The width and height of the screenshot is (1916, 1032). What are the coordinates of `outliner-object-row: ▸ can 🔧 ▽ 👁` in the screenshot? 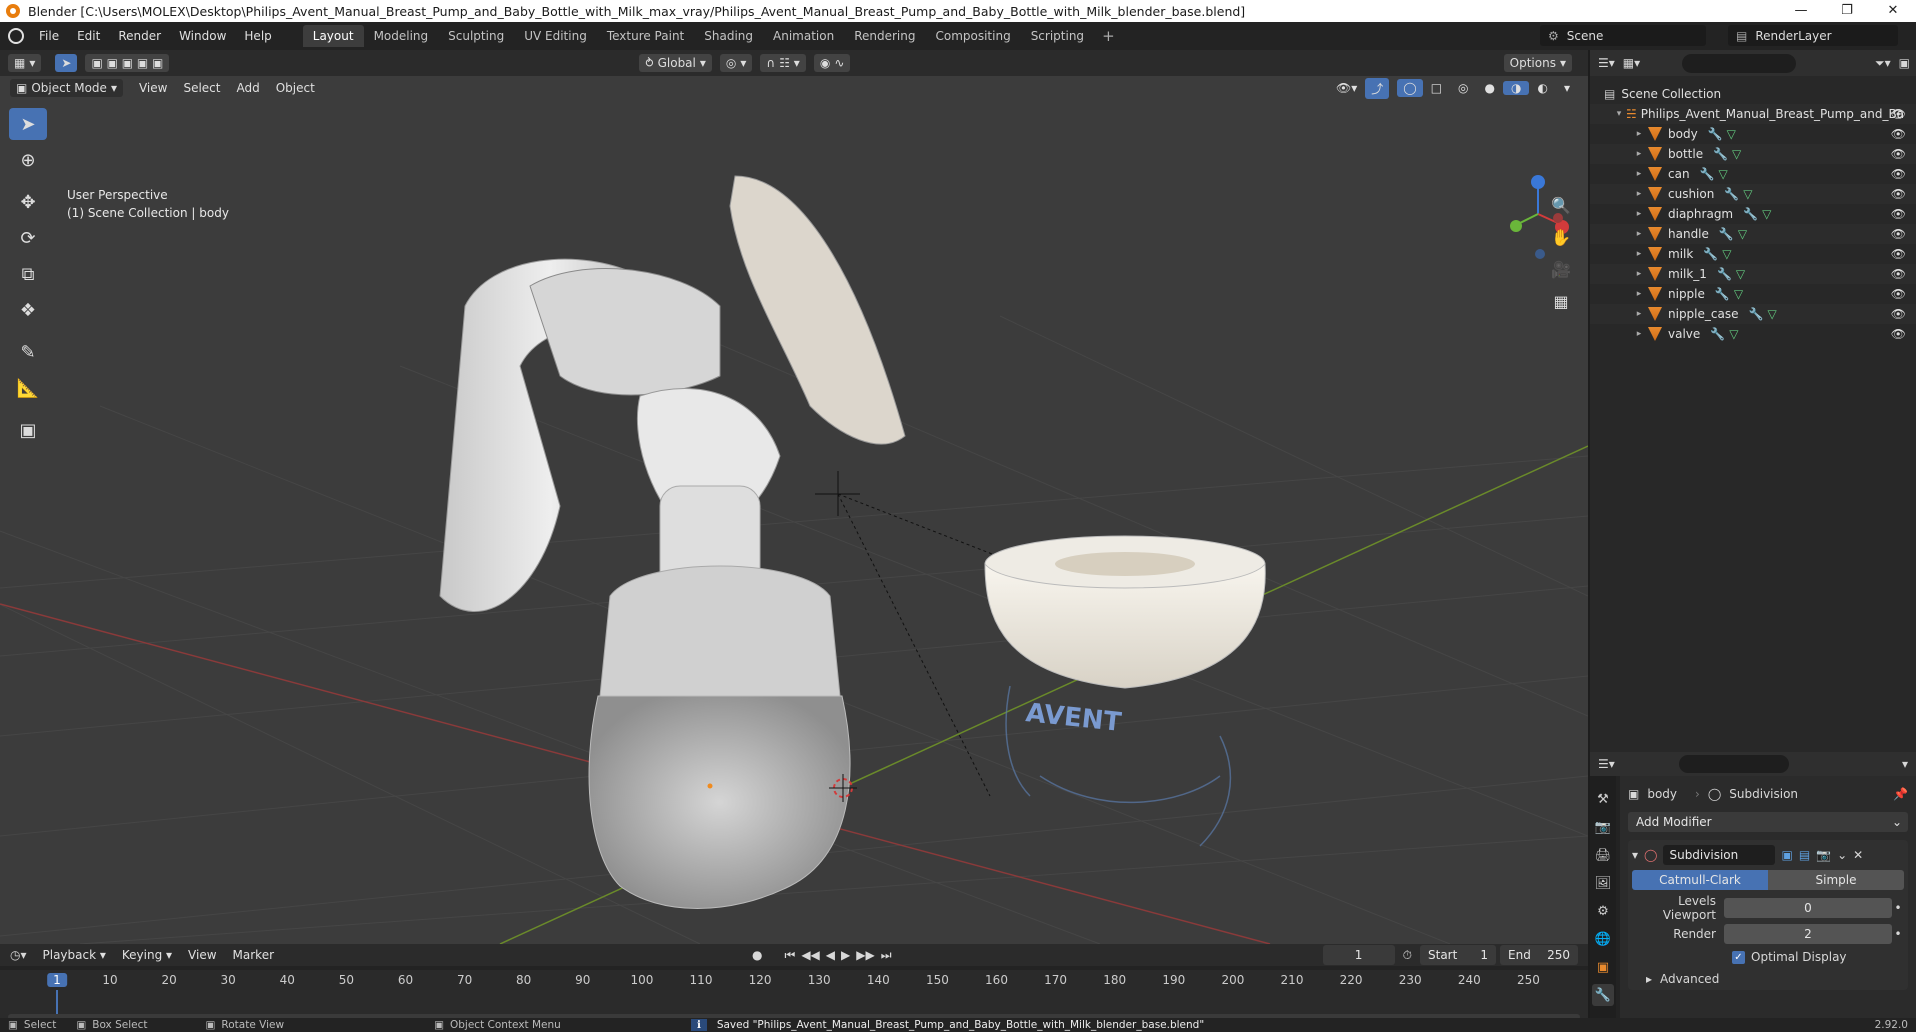 It's located at (1753, 174).